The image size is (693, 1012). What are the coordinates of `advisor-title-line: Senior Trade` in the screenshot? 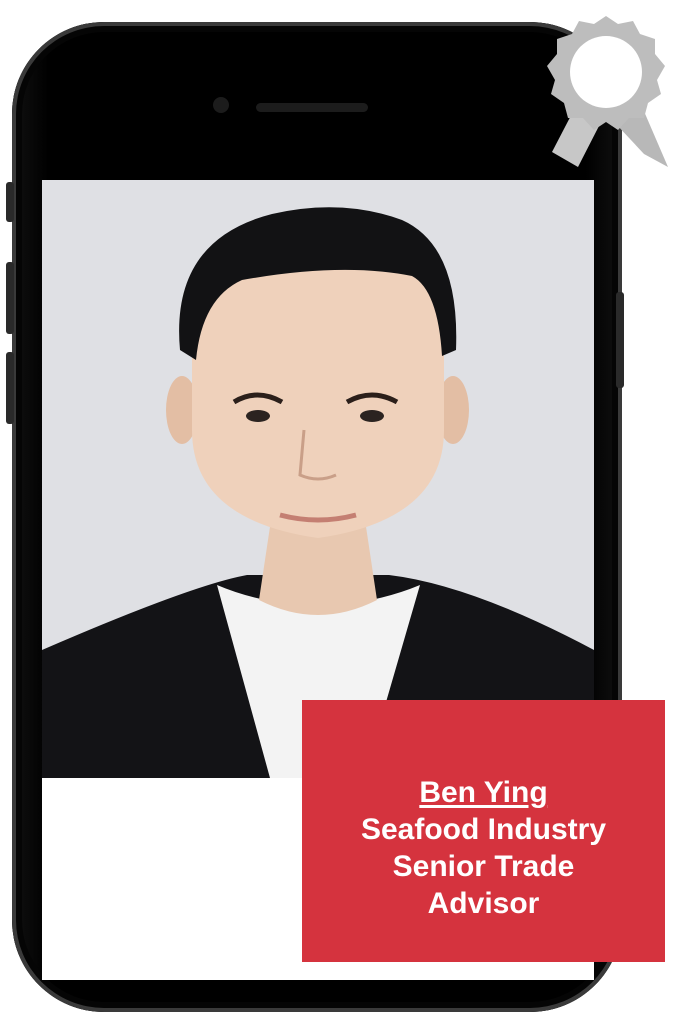 It's located at (483, 866).